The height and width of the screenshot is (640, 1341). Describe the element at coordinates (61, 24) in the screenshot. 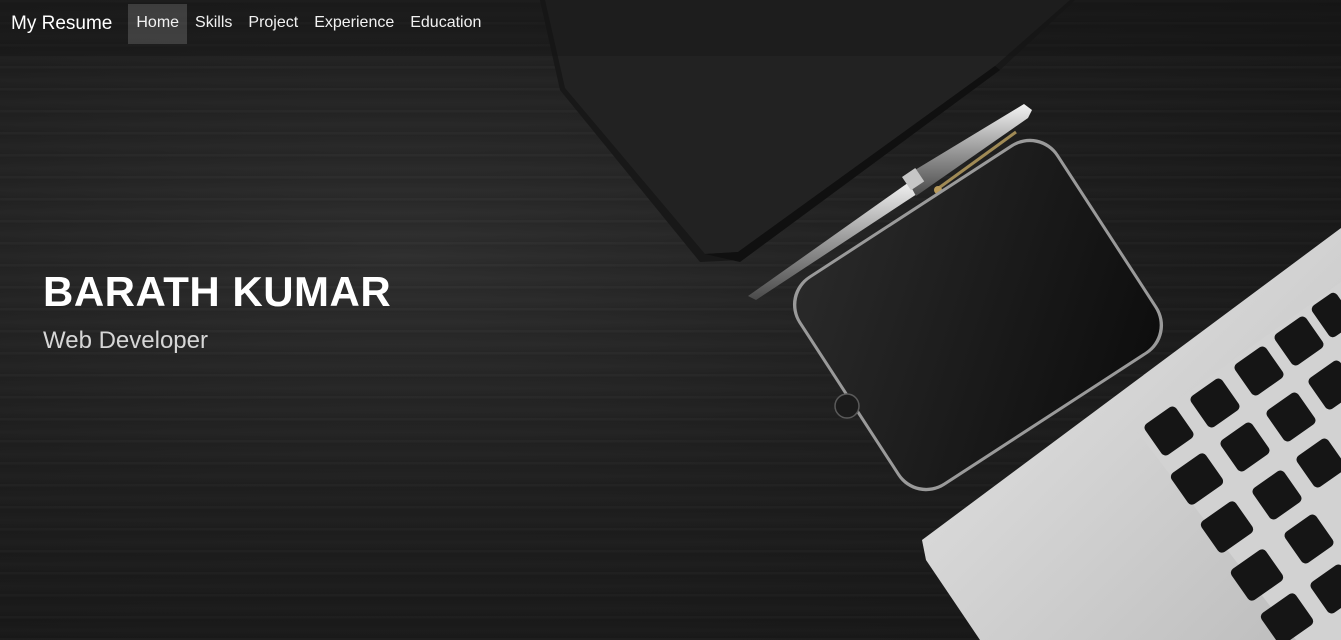

I see `brand-logo: My Resume` at that location.